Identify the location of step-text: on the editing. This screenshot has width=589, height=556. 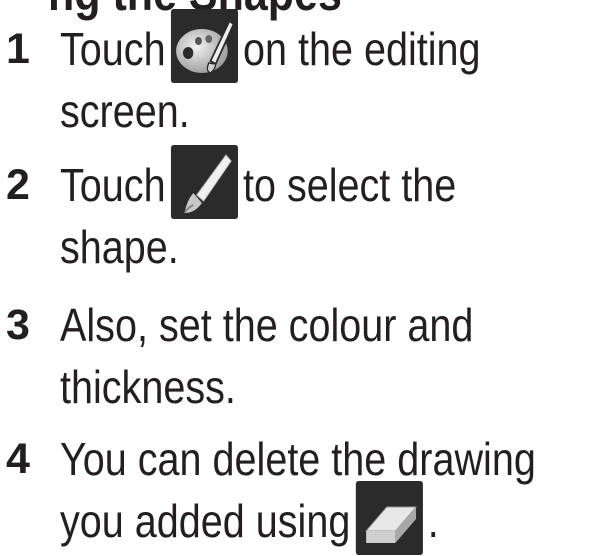
(361, 49).